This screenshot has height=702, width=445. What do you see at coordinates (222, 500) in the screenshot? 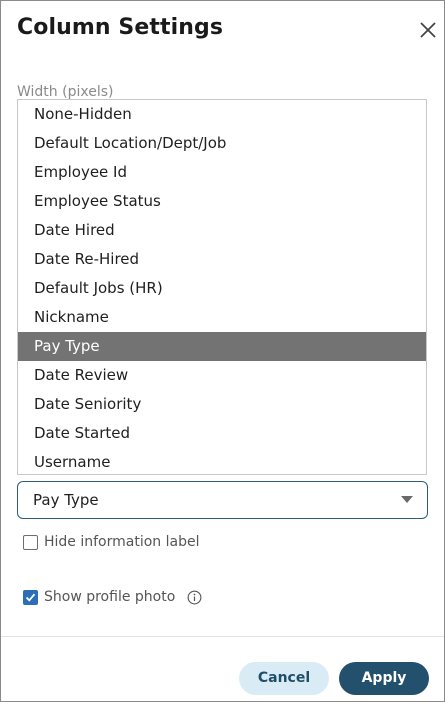
I see `column-select: Pay Type` at bounding box center [222, 500].